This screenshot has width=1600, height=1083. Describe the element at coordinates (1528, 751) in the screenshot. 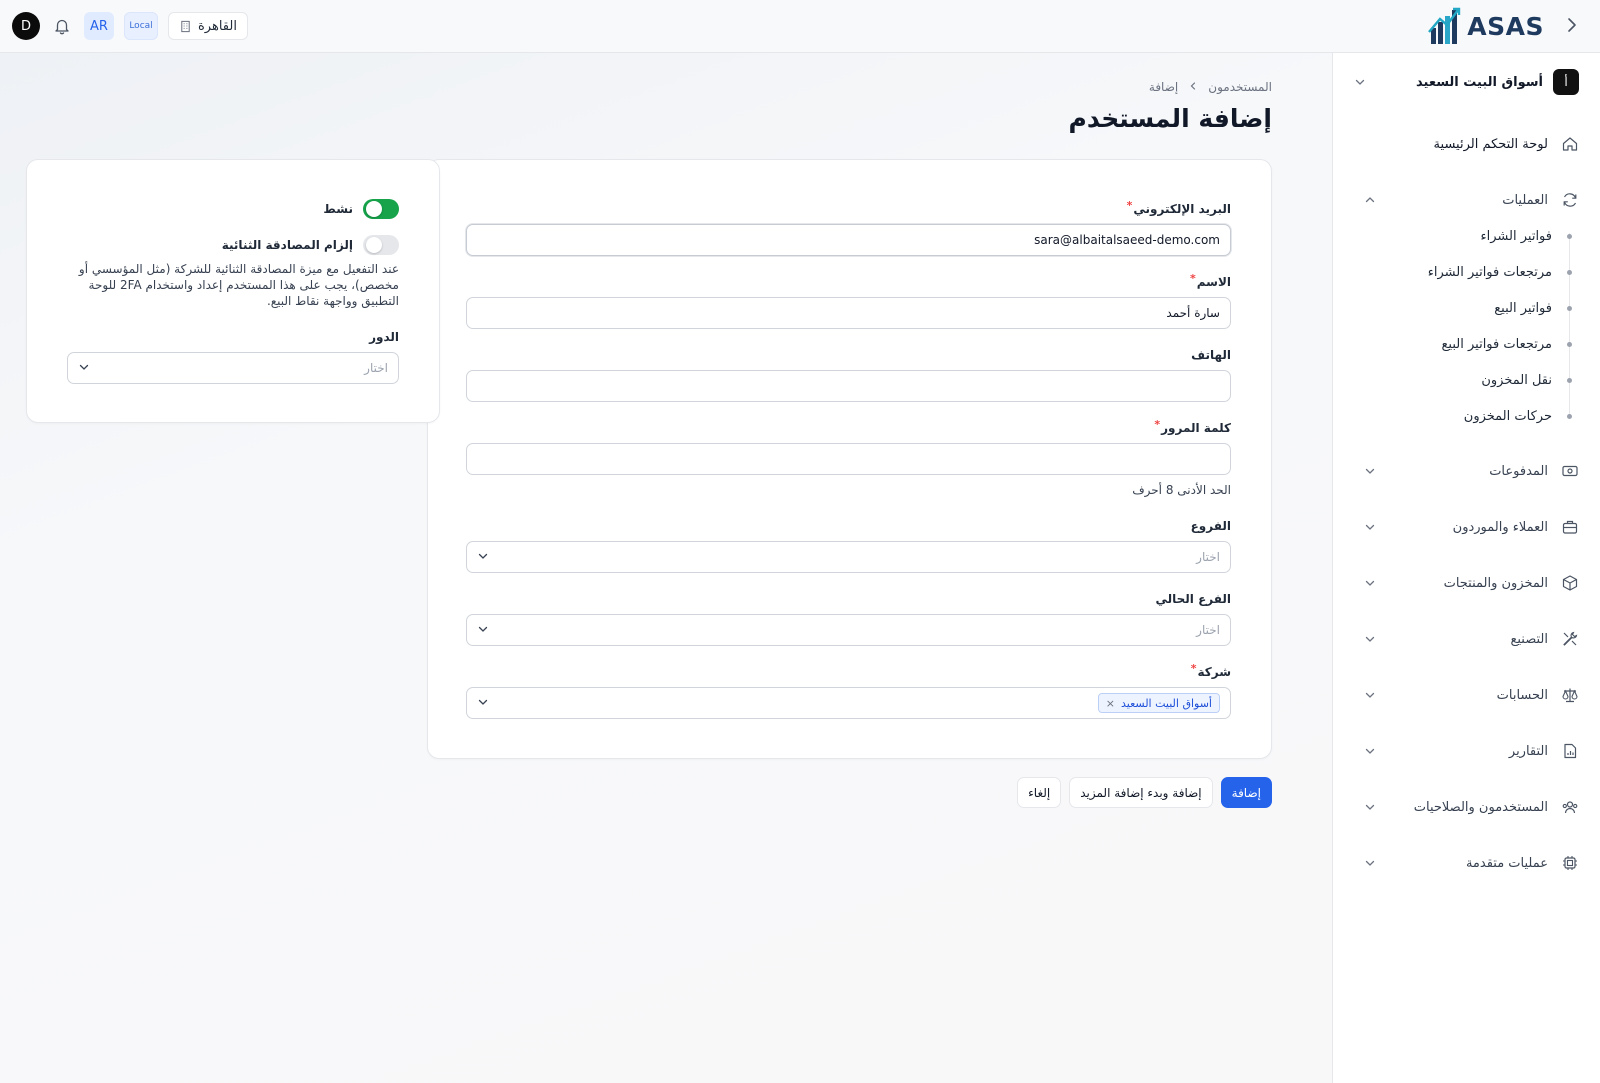

I see `sidebar-item-label: التقارير` at that location.